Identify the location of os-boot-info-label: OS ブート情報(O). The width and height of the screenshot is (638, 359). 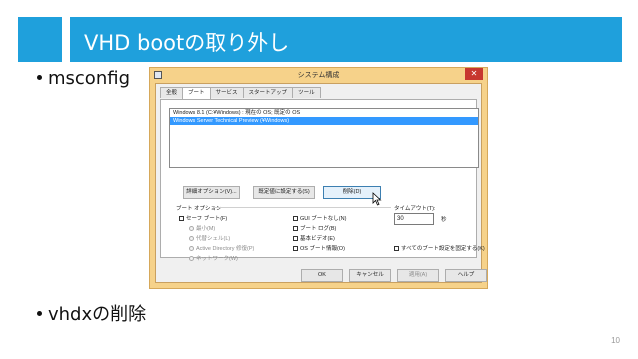
(322, 249).